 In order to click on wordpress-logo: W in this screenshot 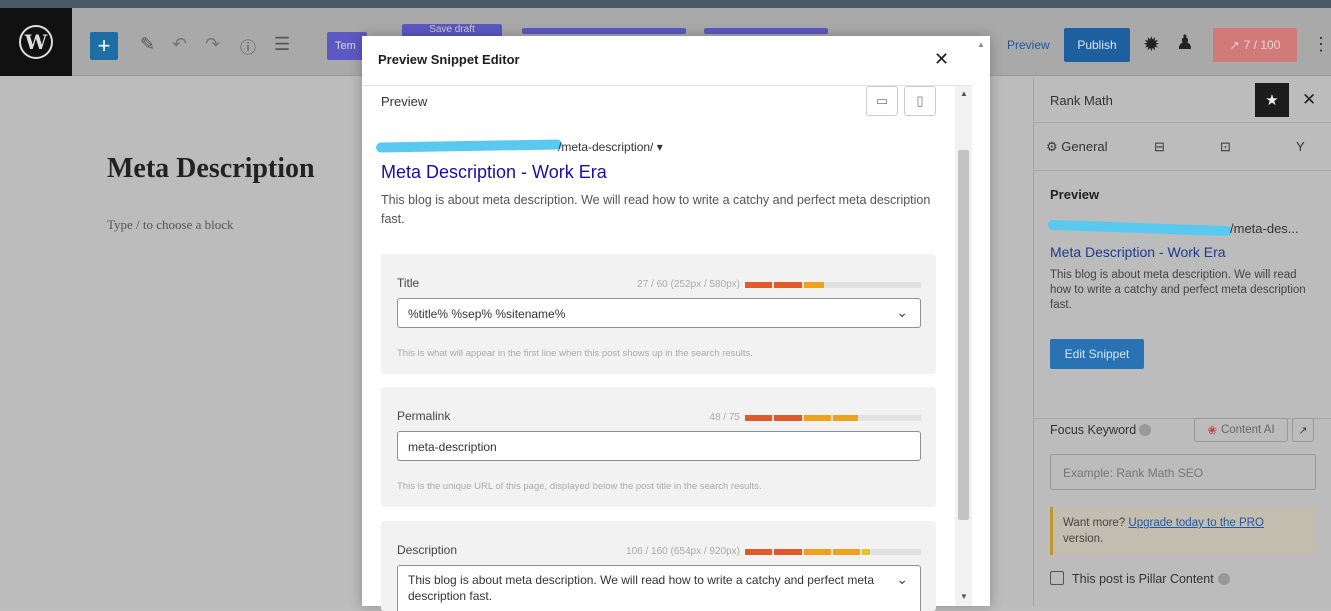, I will do `click(36, 42)`.